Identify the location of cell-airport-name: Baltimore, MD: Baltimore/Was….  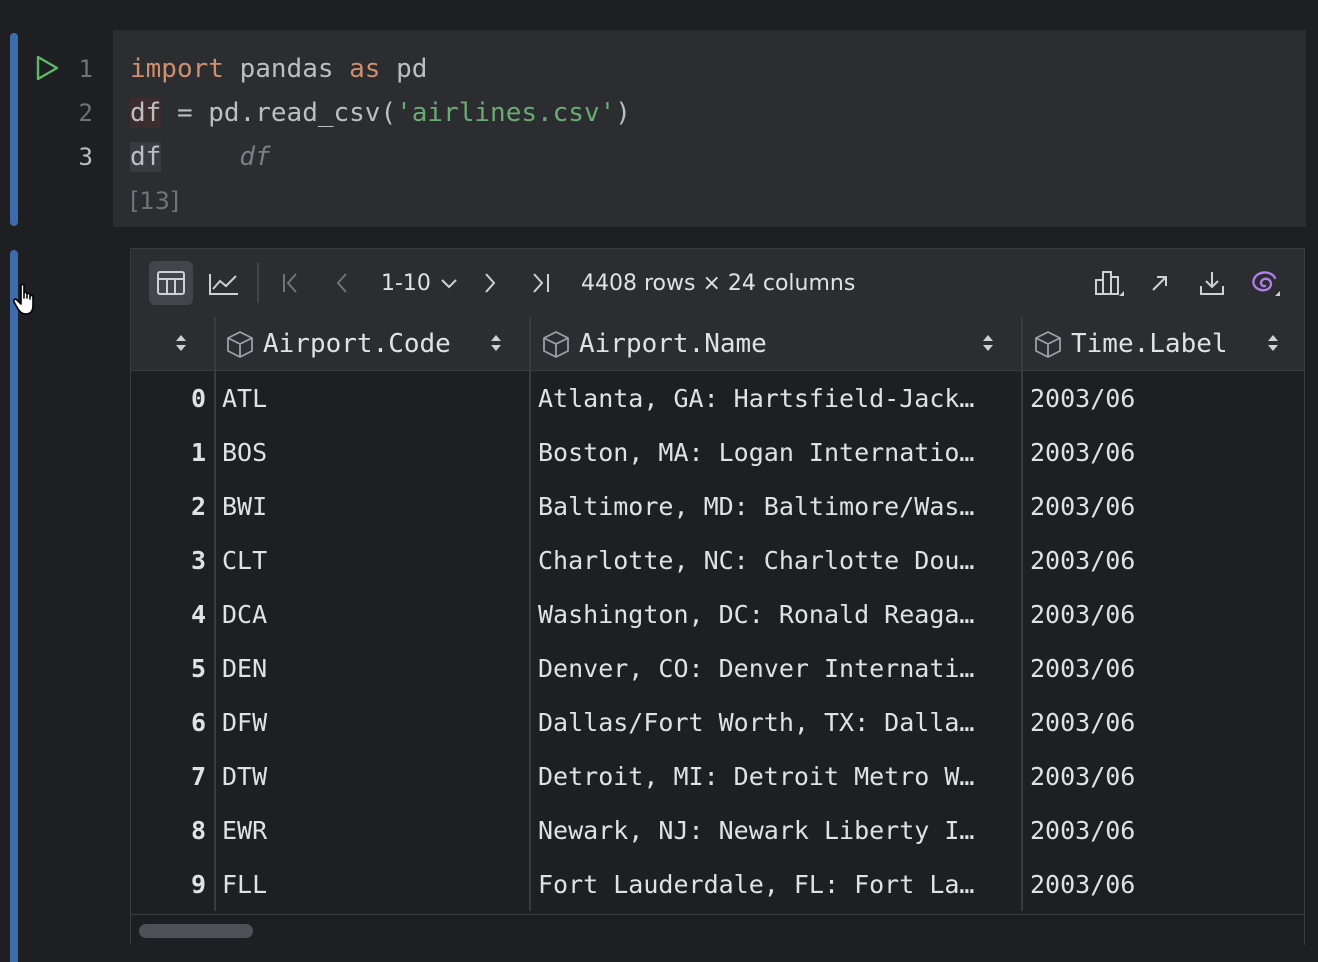
(777, 506).